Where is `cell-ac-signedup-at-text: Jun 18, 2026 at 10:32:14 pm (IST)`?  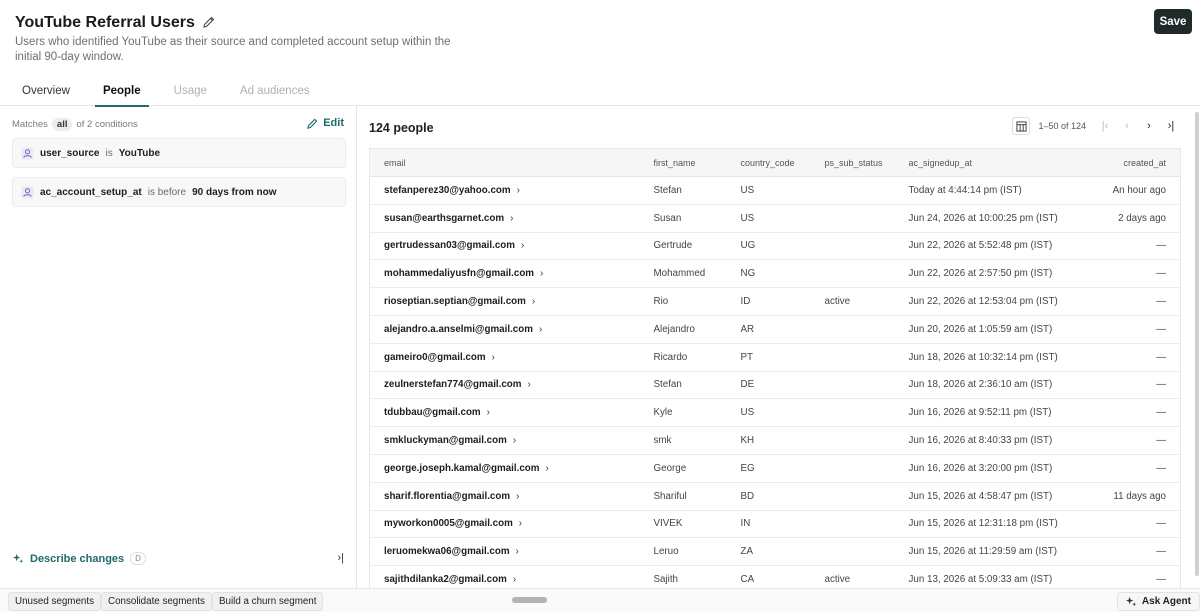 cell-ac-signedup-at-text: Jun 18, 2026 at 10:32:14 pm (IST) is located at coordinates (983, 357).